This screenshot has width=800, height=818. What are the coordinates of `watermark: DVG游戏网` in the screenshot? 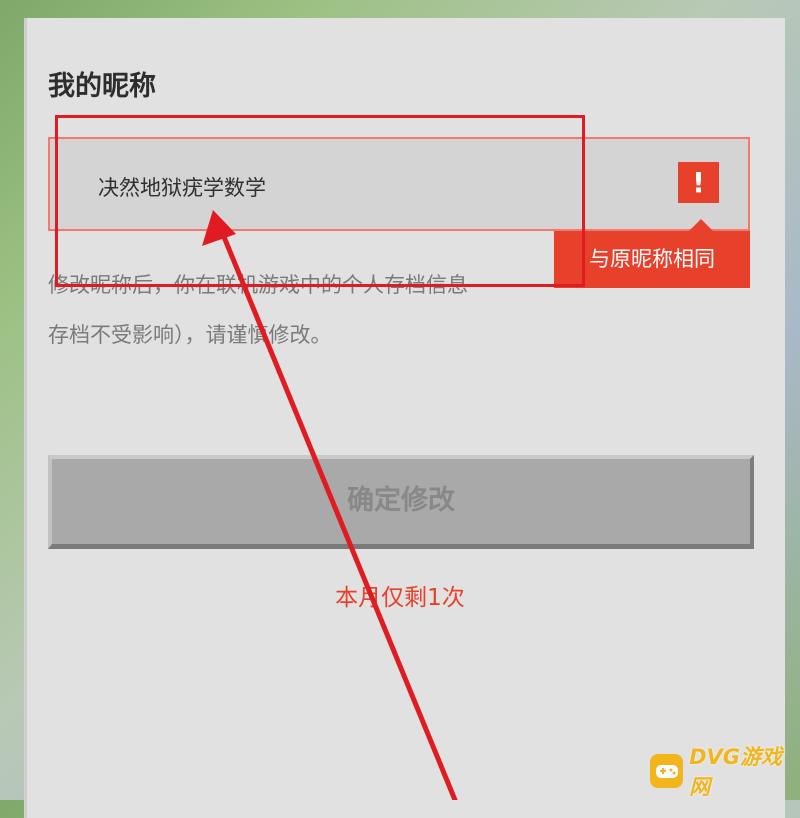 It's located at (725, 772).